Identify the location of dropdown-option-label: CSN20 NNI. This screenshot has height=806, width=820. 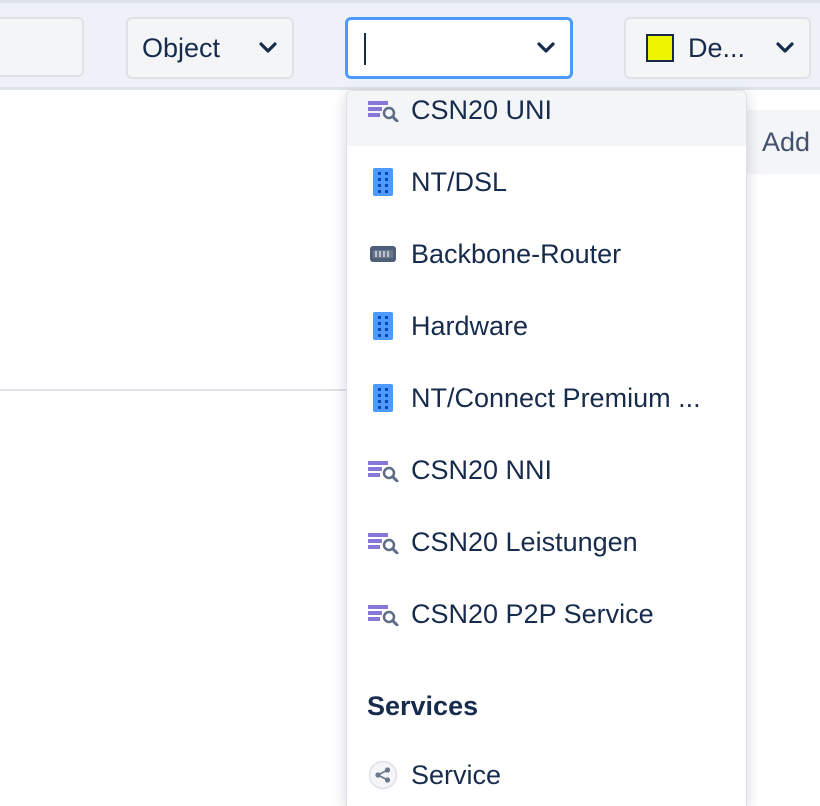
(482, 469).